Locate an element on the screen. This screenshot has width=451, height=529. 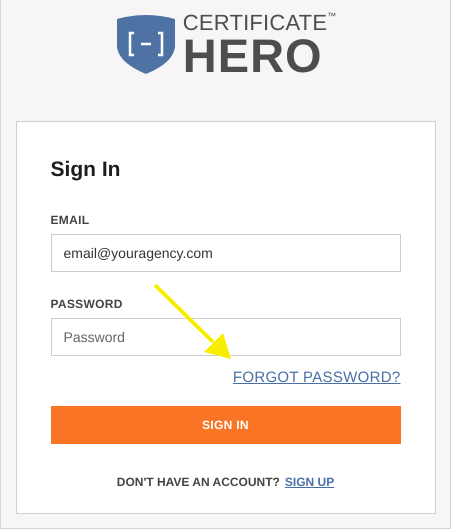
sign-in-button: SIGN IN is located at coordinates (225, 425).